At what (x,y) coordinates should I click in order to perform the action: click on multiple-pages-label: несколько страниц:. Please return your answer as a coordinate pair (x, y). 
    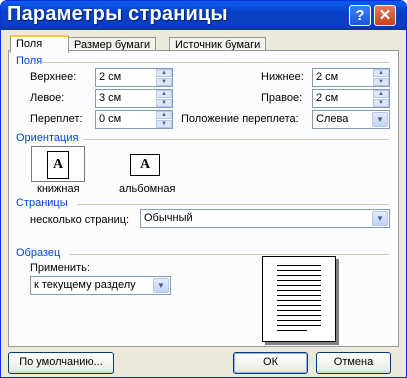
    Looking at the image, I should click on (80, 220).